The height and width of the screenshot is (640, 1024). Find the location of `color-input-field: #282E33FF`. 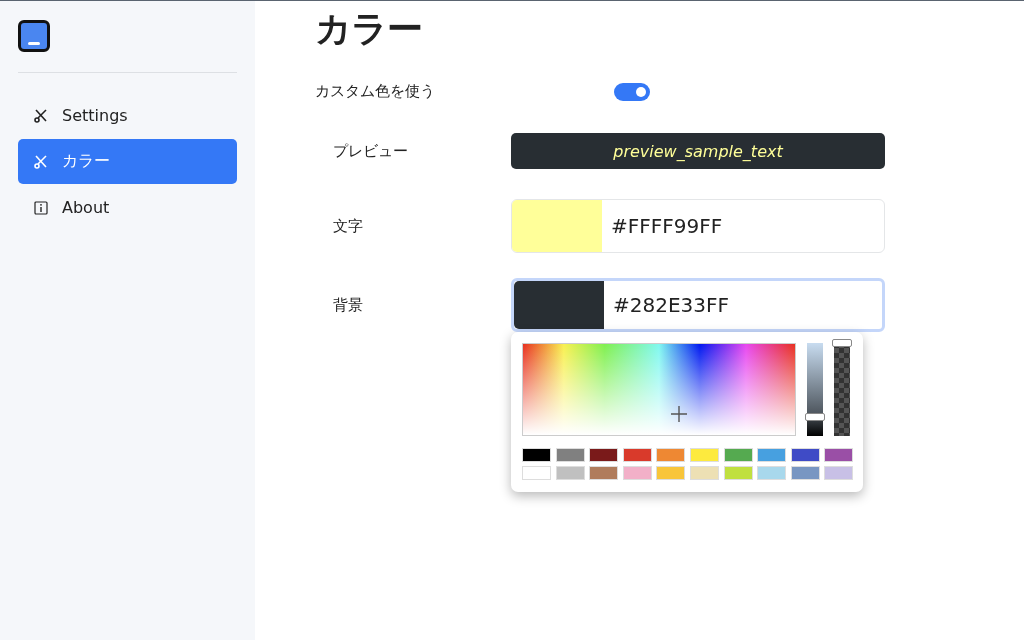

color-input-field: #282E33FF is located at coordinates (698, 305).